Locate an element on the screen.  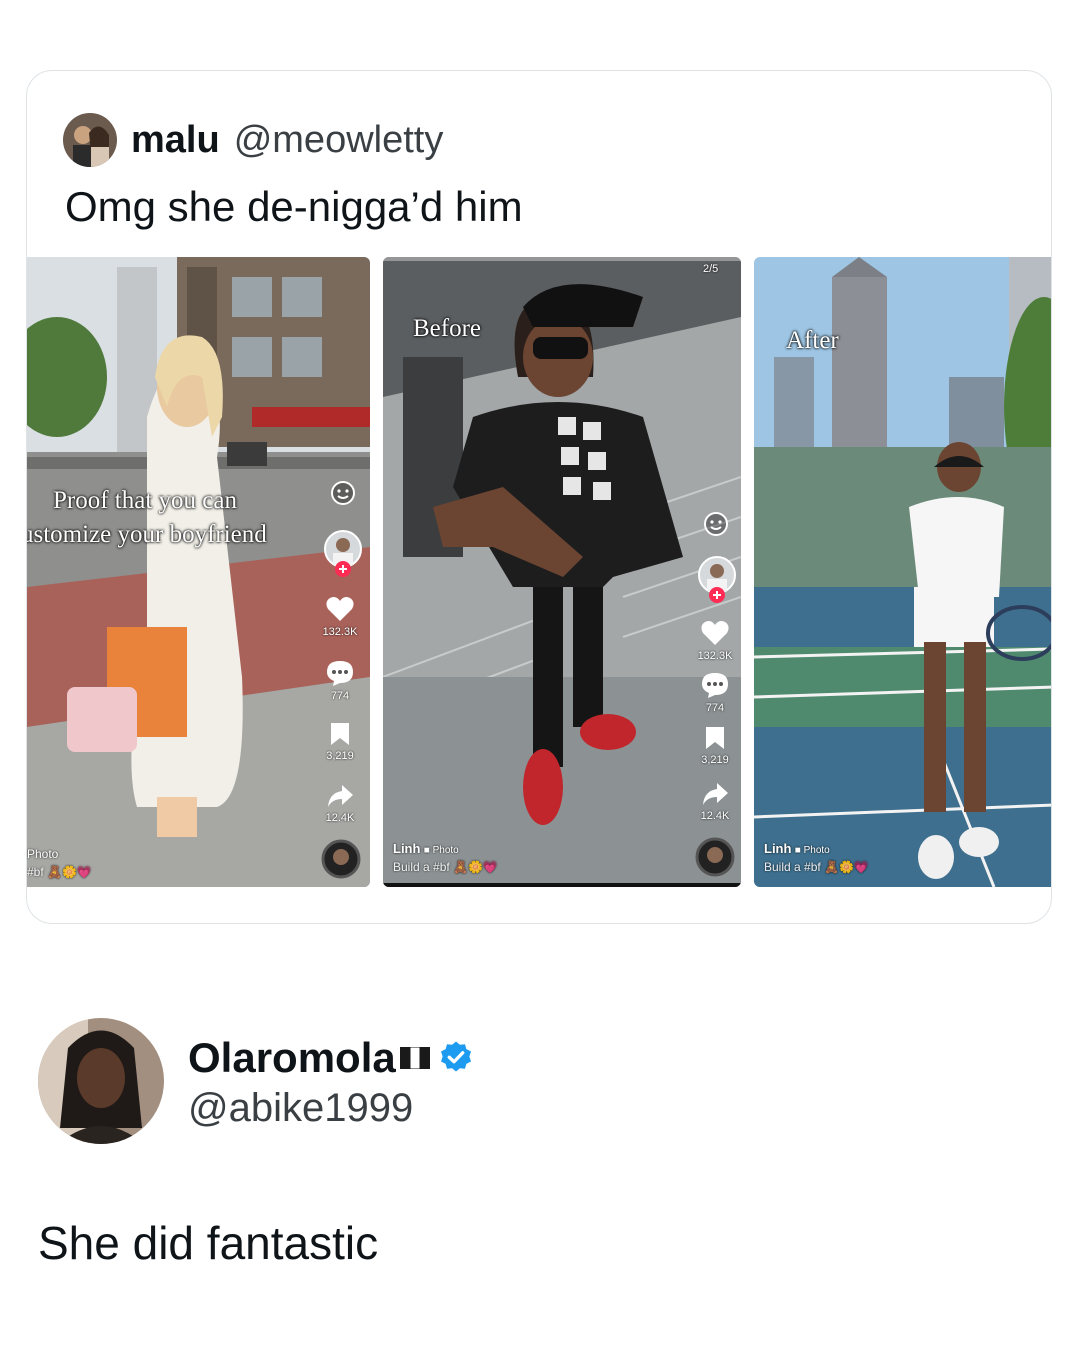
nigeria-flag-icon is located at coordinates (414, 1058).